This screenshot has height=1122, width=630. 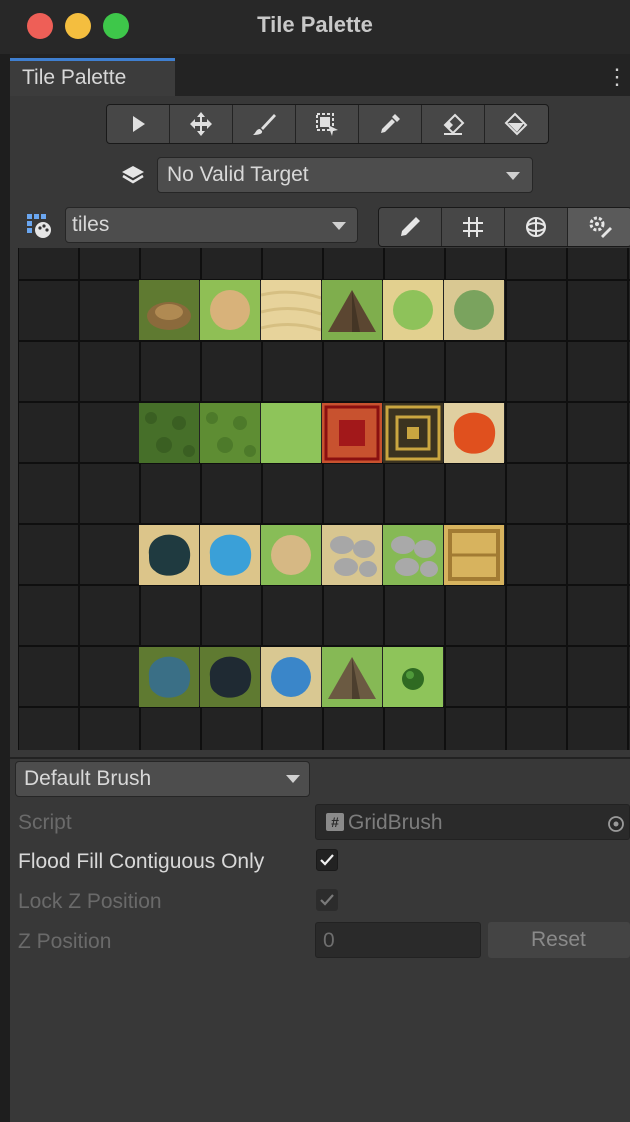 What do you see at coordinates (472, 822) in the screenshot?
I see `script-field: # GridBrush` at bounding box center [472, 822].